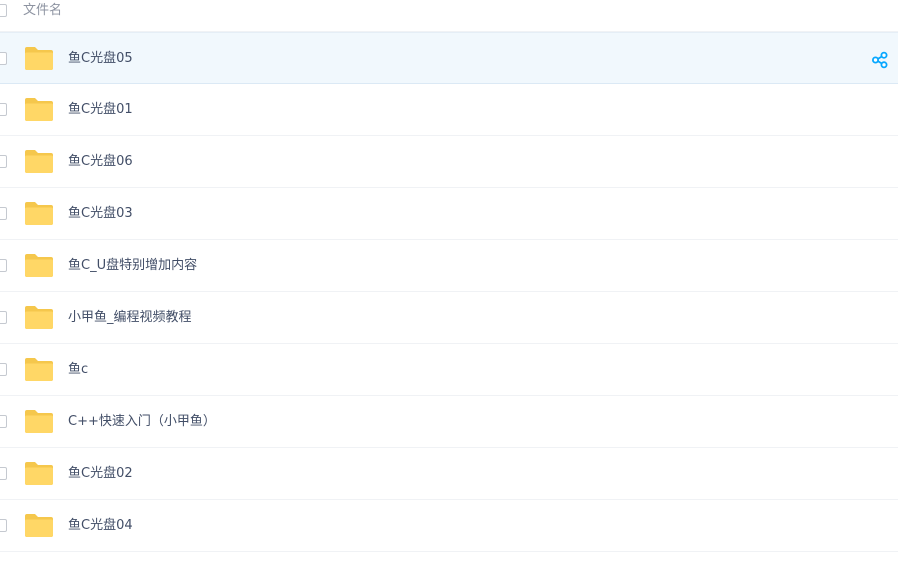  What do you see at coordinates (100, 161) in the screenshot?
I see `file-name-link: 鱼C光盘06` at bounding box center [100, 161].